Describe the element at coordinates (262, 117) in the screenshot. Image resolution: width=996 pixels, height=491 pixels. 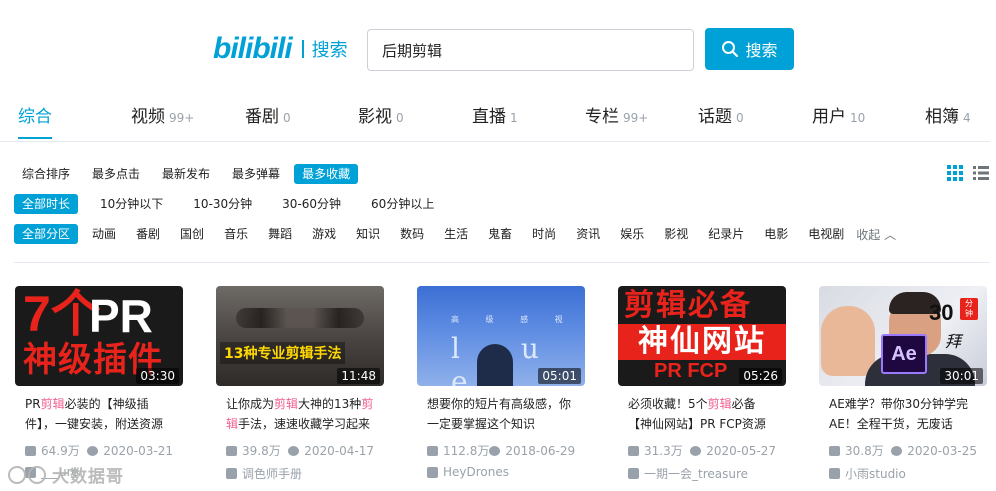
I see `tab-label: 番剧` at that location.